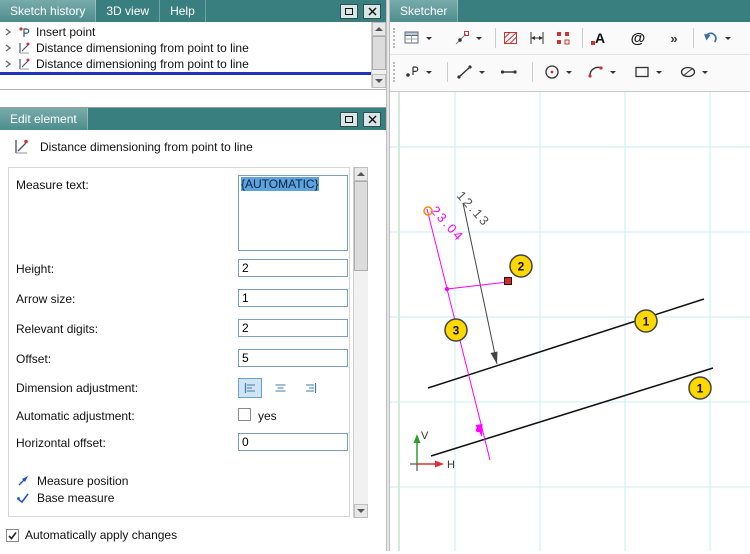  I want to click on text-tool-button: A, so click(600, 38).